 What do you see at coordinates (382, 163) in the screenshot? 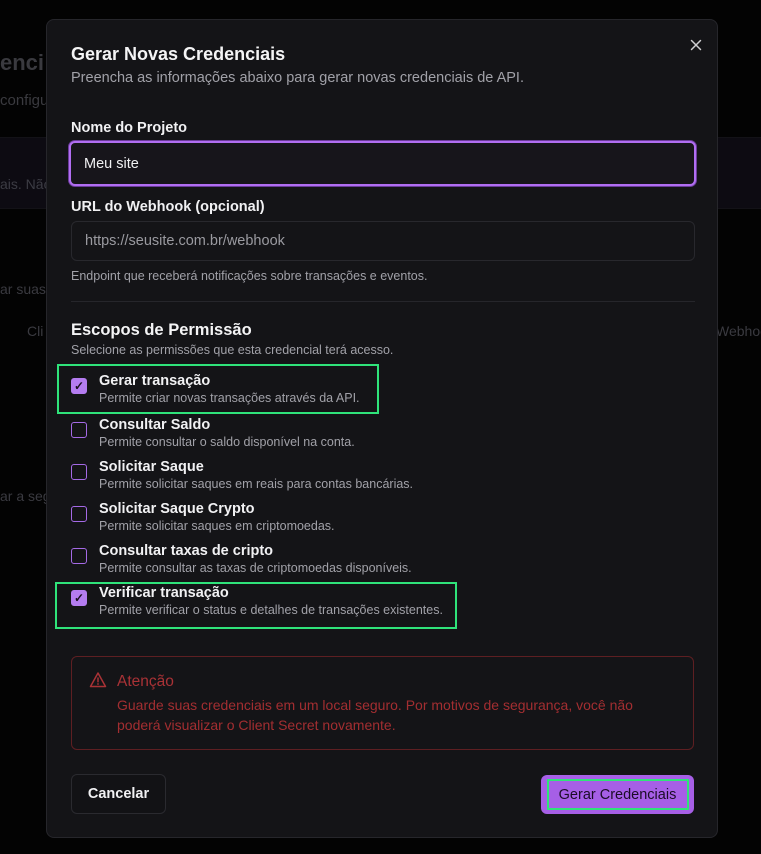
I see `project-name-input` at bounding box center [382, 163].